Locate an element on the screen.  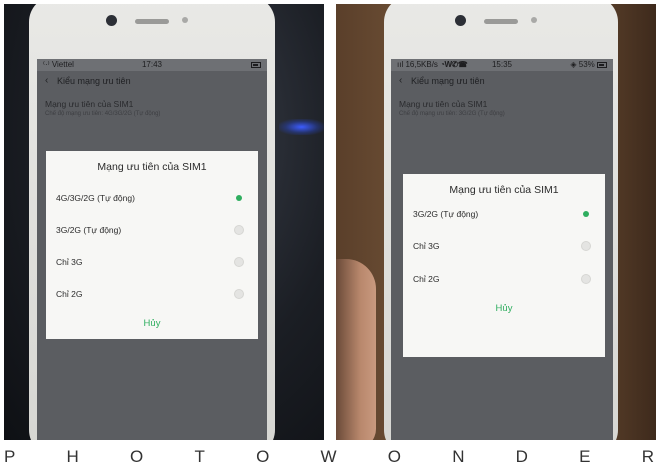
setting-summary: Chế độ mạng ưu tiên: 4G/3G/2G (Tự động) is located at coordinates (103, 114).